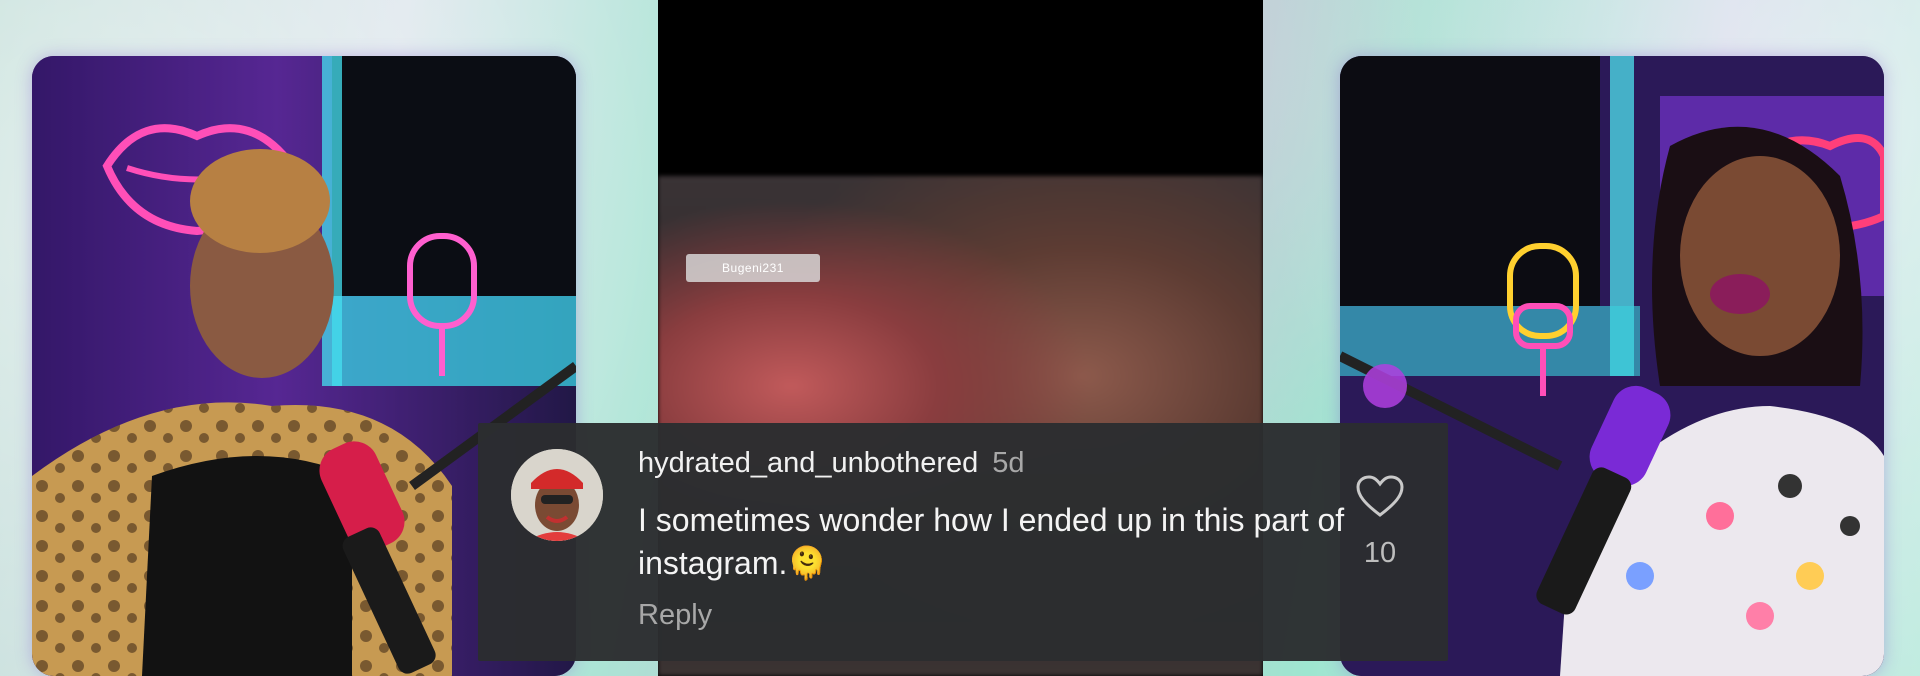 The width and height of the screenshot is (1920, 676). I want to click on heart-outline-icon, so click(1380, 497).